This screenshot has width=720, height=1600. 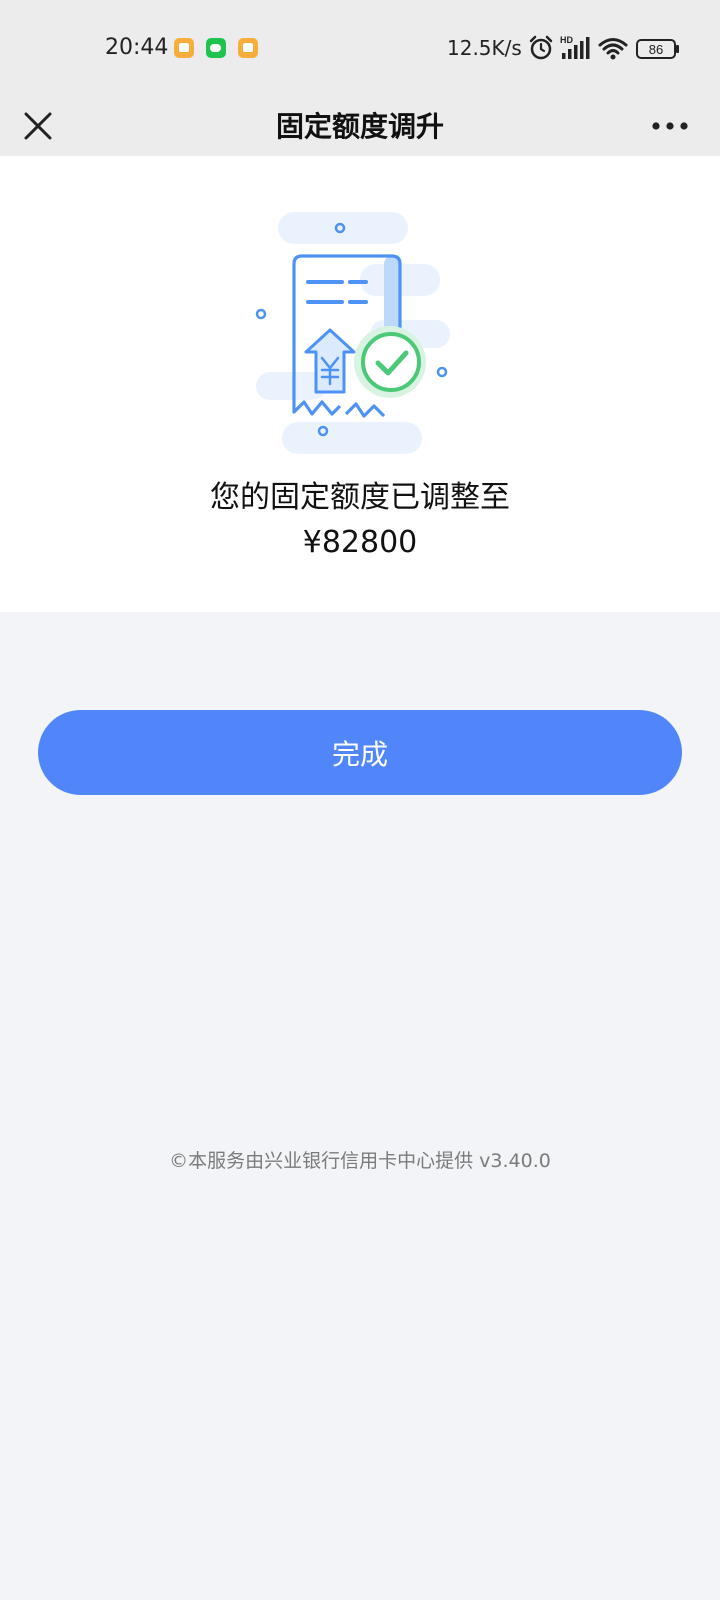 I want to click on done-button: 完成, so click(x=360, y=752).